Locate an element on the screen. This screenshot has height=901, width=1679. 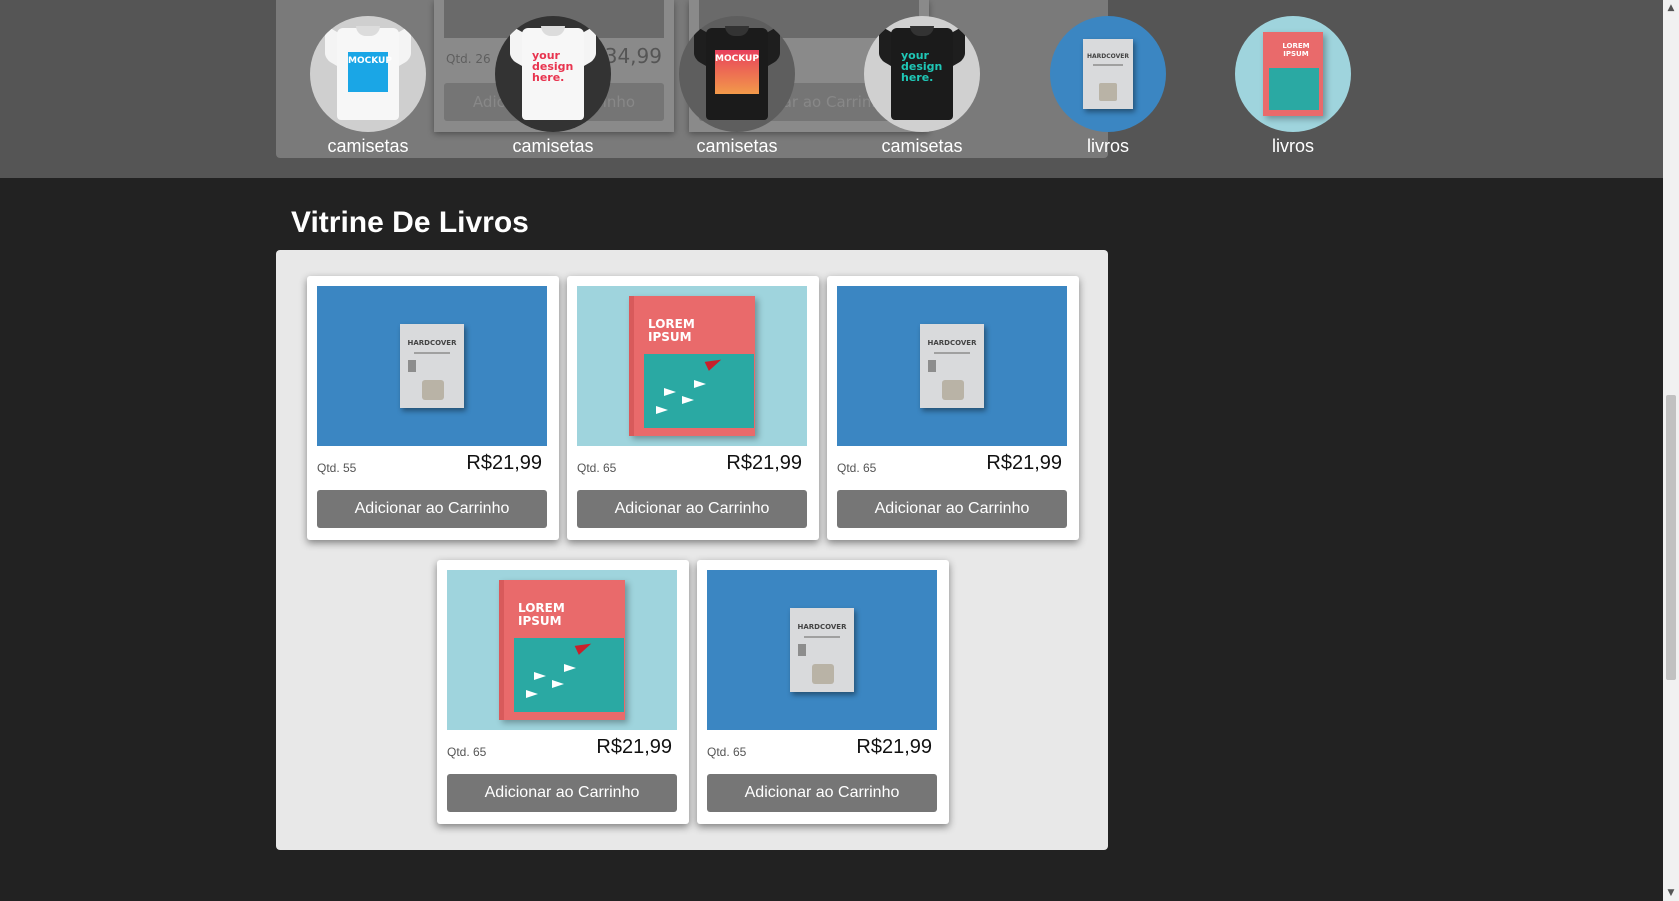
section-title: Vitrine De Livros is located at coordinates (410, 222).